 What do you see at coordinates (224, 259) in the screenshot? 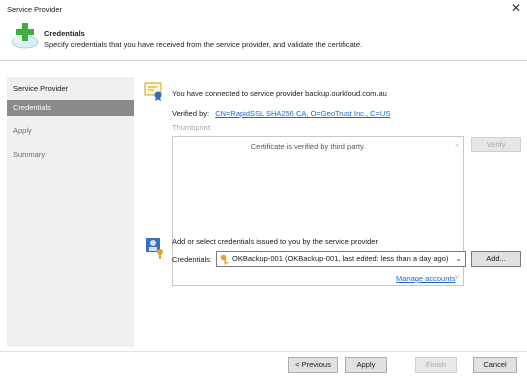
I see `key-icon` at bounding box center [224, 259].